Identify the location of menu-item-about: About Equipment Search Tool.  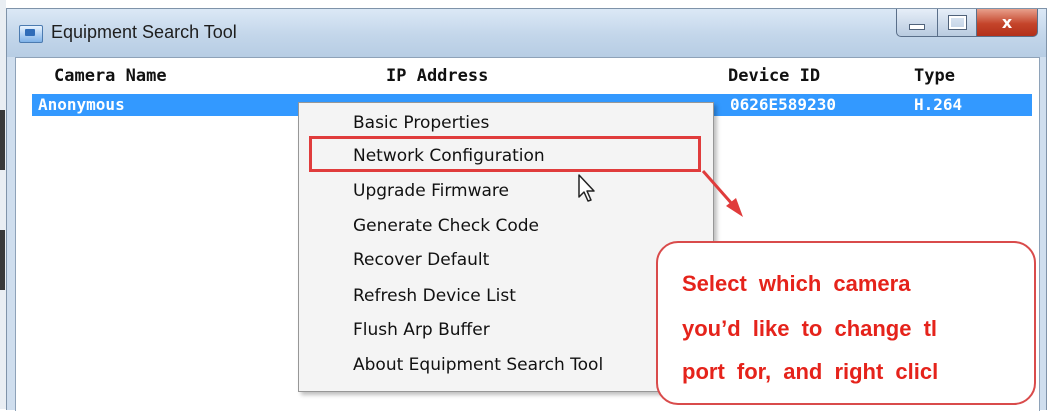
(478, 365).